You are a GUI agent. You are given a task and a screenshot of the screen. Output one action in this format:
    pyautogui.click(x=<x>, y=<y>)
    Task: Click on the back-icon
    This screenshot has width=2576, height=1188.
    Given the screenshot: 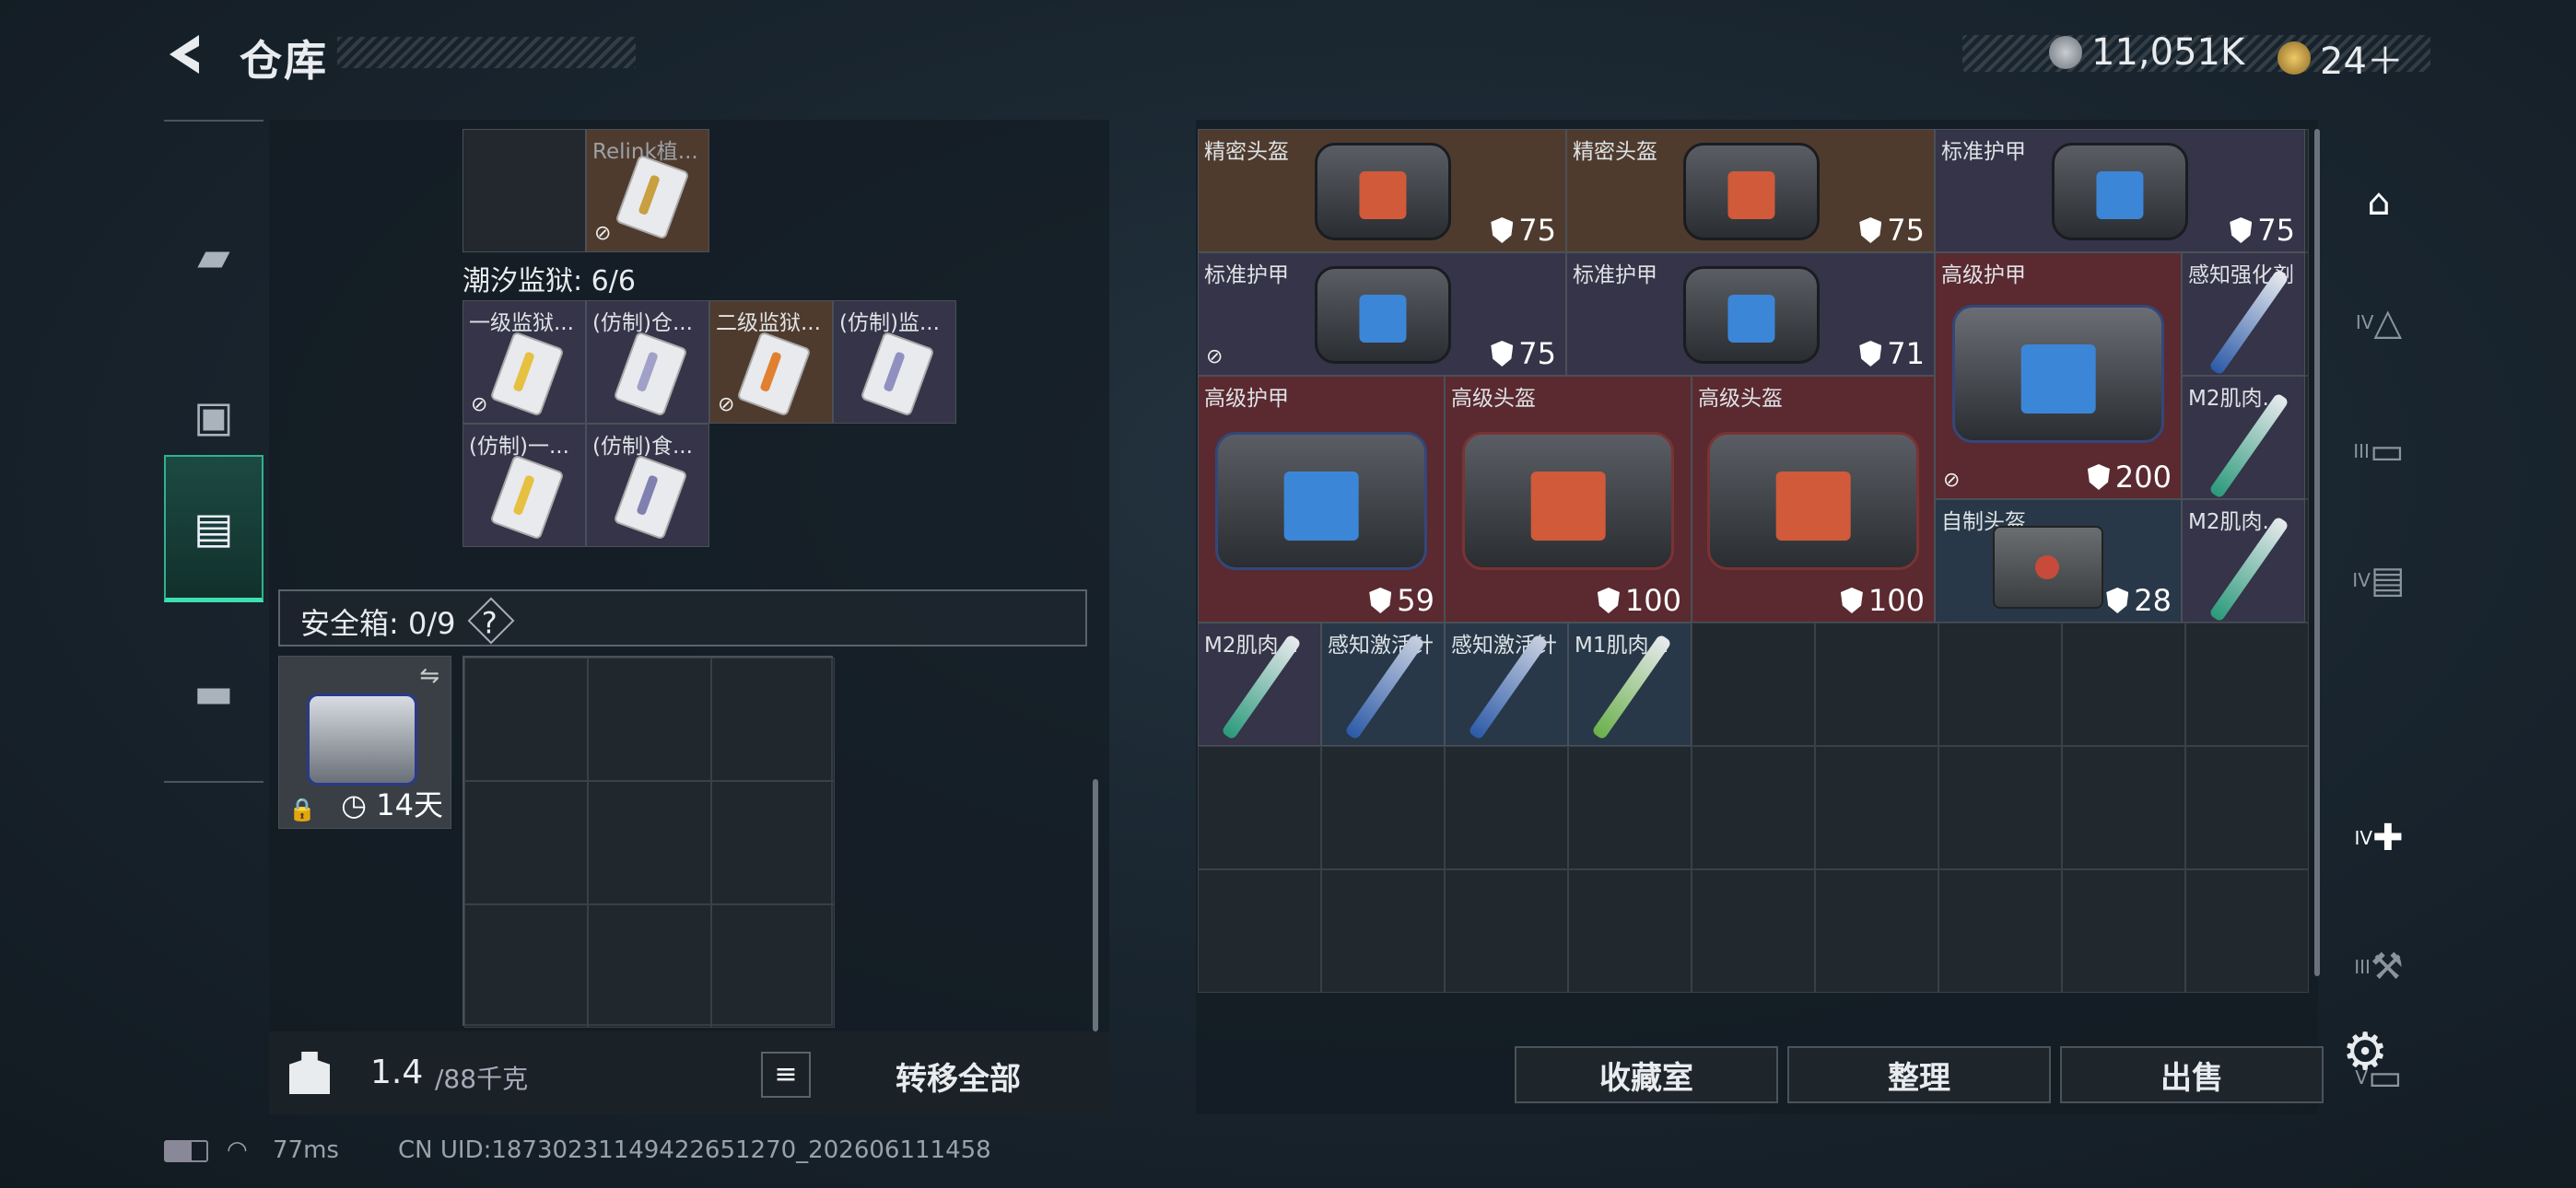 What is the action you would take?
    pyautogui.click(x=185, y=54)
    